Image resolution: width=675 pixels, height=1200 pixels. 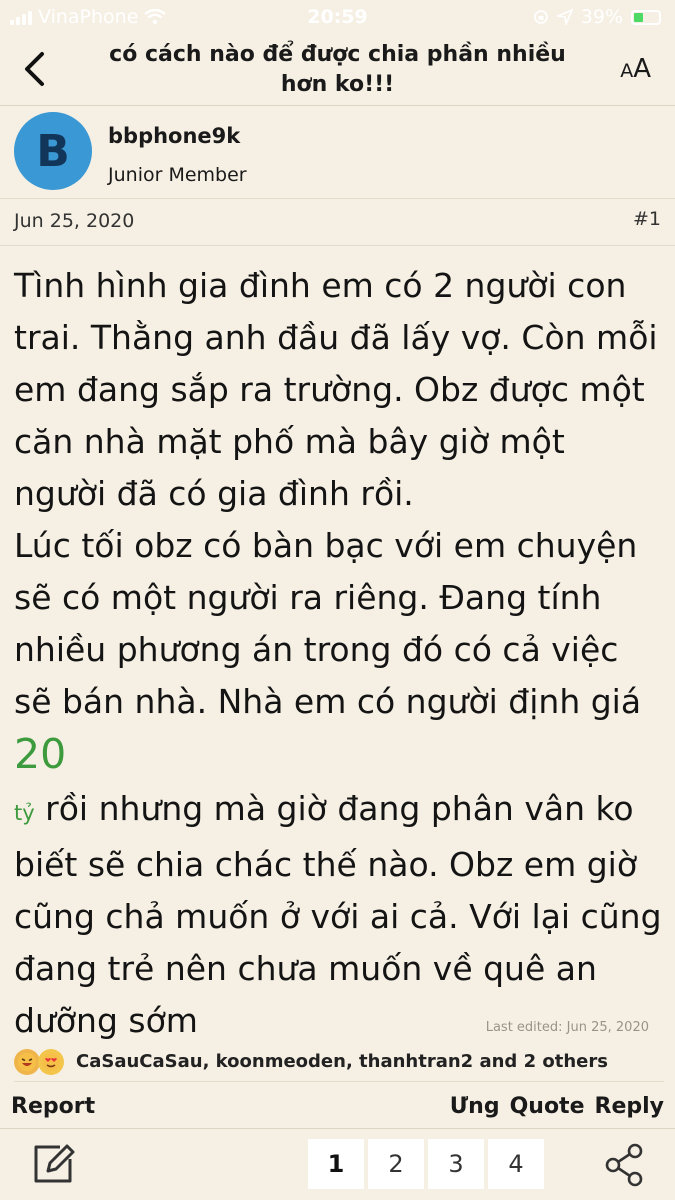 What do you see at coordinates (337, 1108) in the screenshot?
I see `post-actions: Report Ưng Quote Reply` at bounding box center [337, 1108].